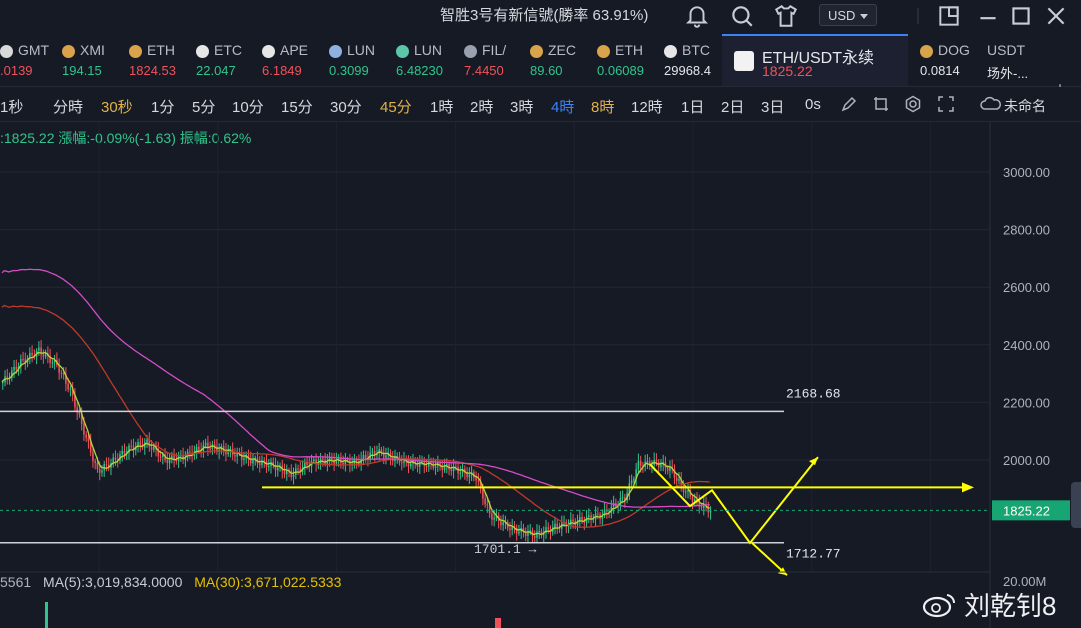 This screenshot has height=628, width=1081. Describe the element at coordinates (1026, 287) in the screenshot. I see `price-axis-label: 2600.00` at that location.